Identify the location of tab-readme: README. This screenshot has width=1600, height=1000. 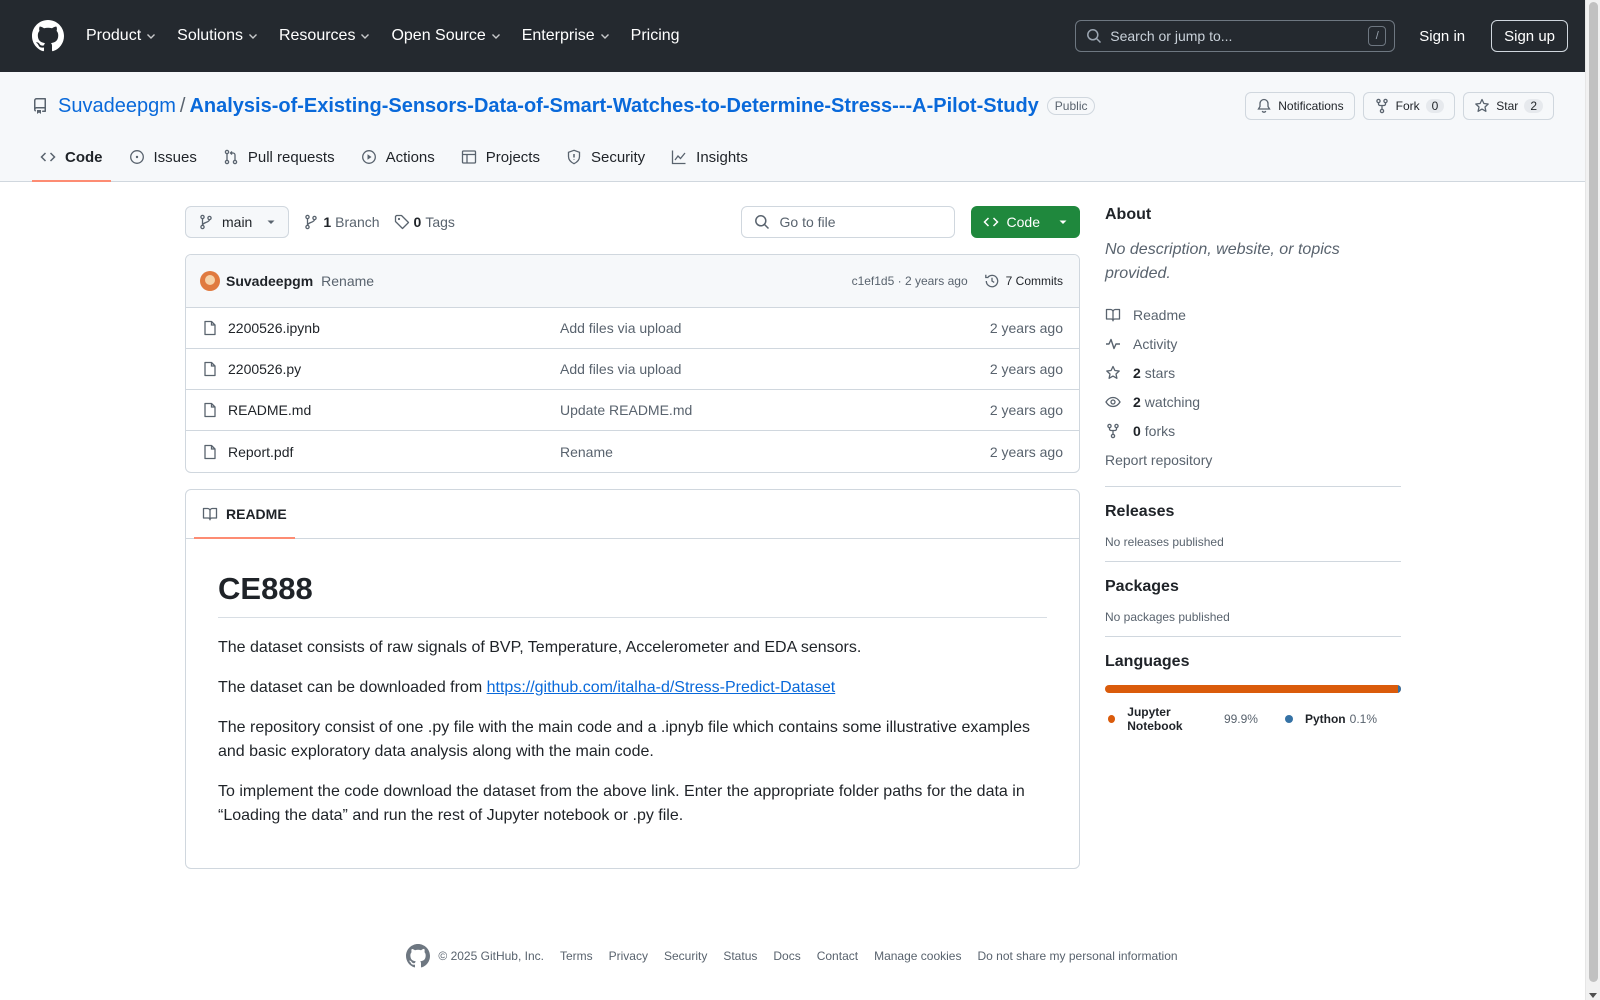
(244, 514).